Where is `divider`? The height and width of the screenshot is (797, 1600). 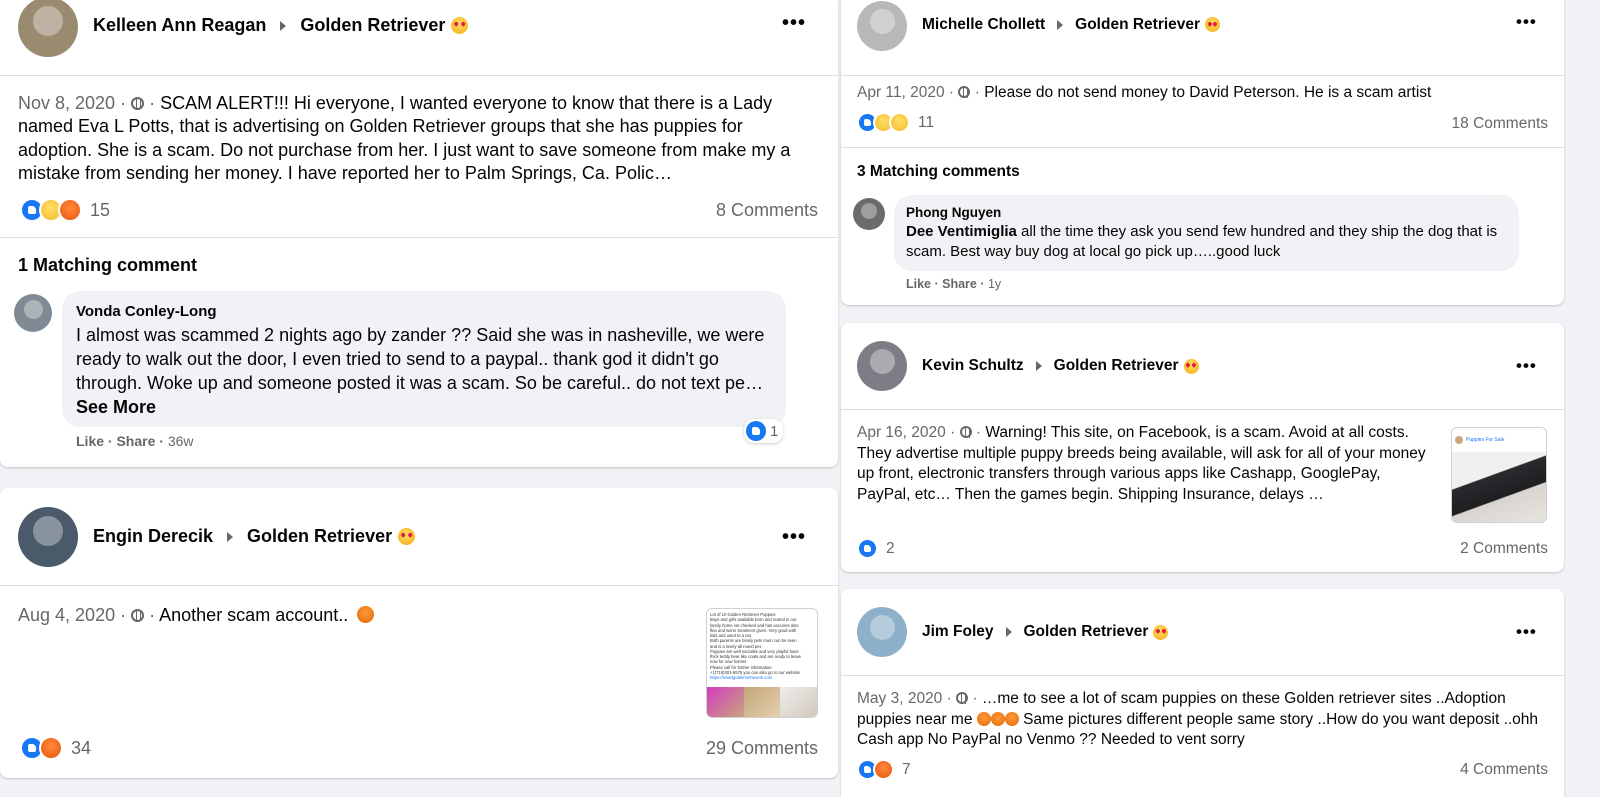 divider is located at coordinates (419, 237).